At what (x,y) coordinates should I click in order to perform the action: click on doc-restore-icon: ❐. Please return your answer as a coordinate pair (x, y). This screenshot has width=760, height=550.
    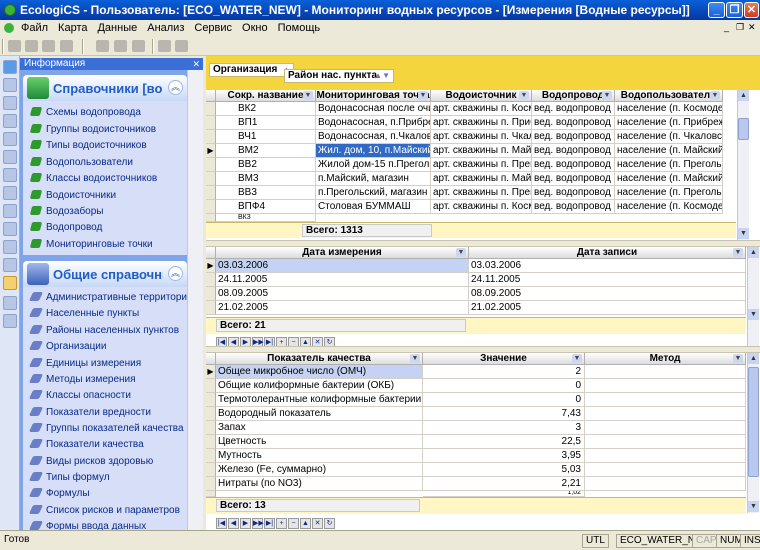
    Looking at the image, I should click on (740, 27).